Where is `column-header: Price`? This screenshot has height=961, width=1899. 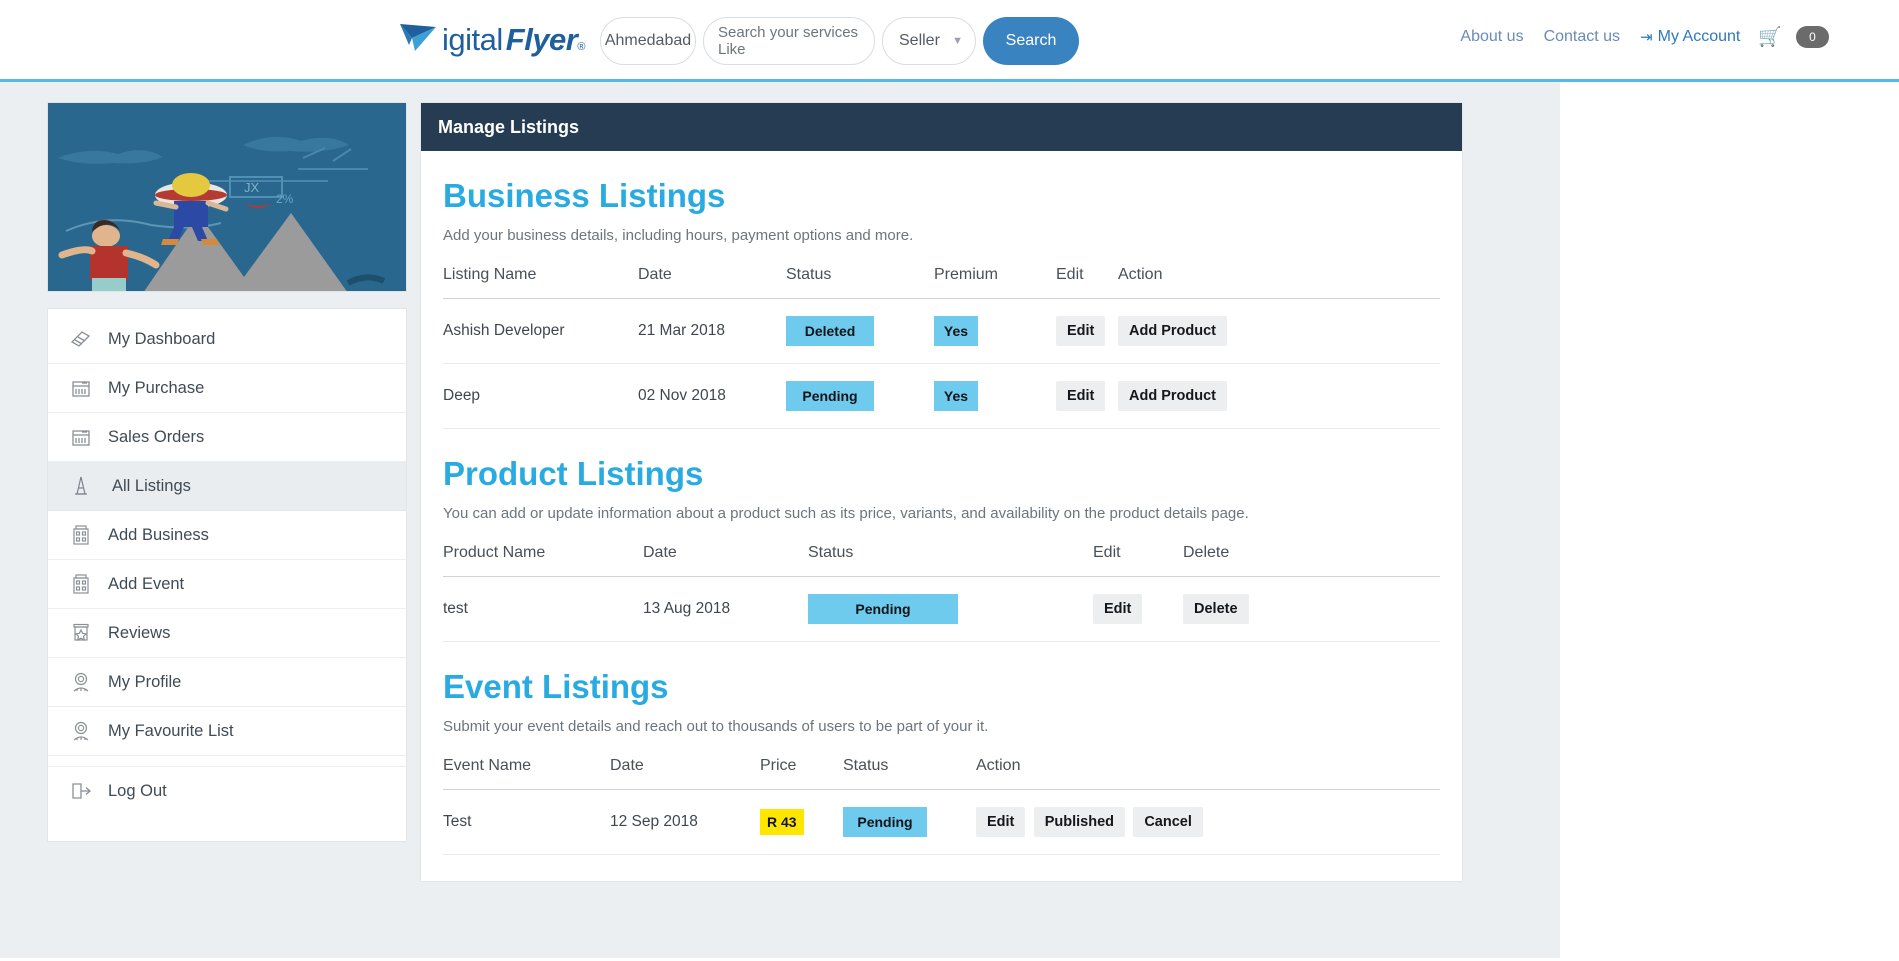 column-header: Price is located at coordinates (801, 773).